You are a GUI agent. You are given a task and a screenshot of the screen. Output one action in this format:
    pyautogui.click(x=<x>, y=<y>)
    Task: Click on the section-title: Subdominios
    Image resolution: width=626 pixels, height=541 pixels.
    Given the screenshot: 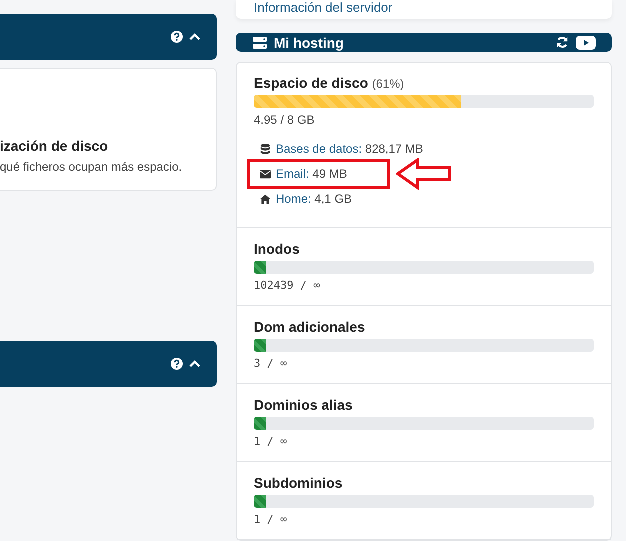 What is the action you would take?
    pyautogui.click(x=299, y=483)
    